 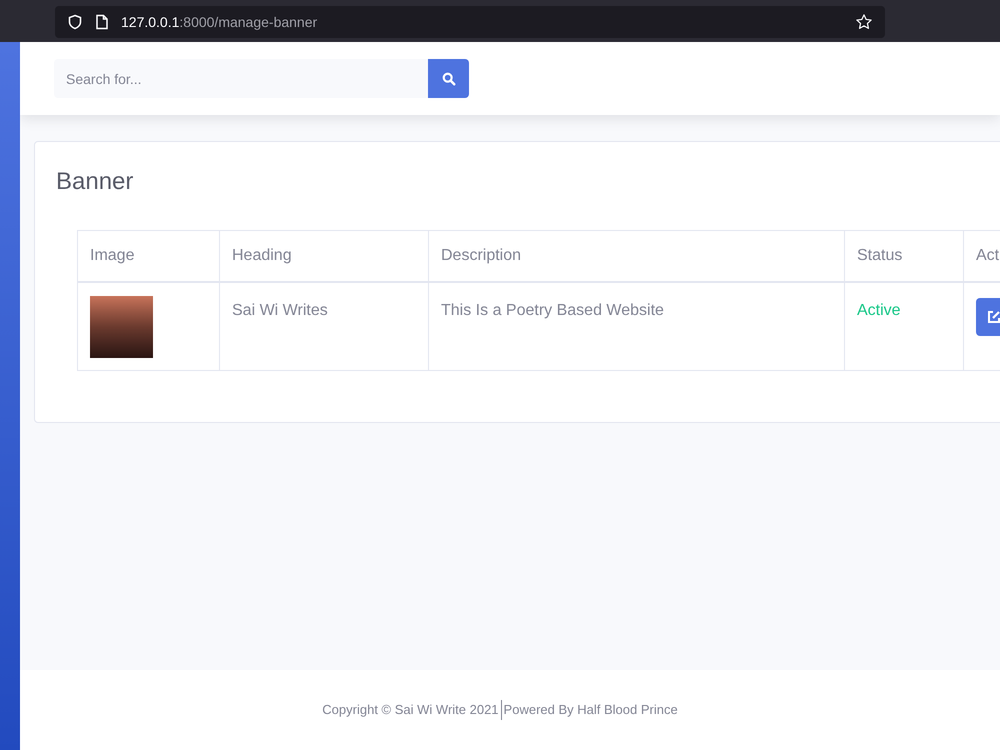 I want to click on url-text: 127.0.0.1:8000/manage-banner, so click(x=219, y=22).